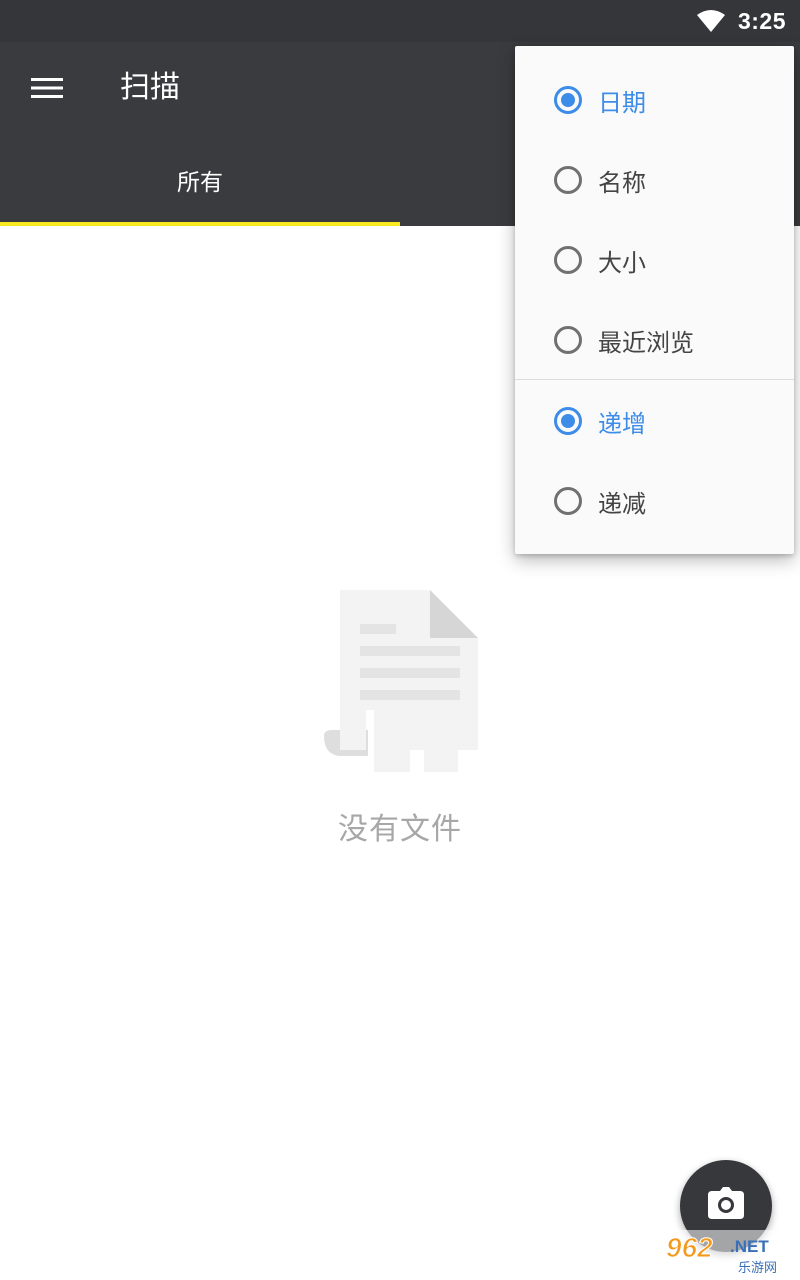 This screenshot has width=800, height=1280. I want to click on menu-divider, so click(654, 379).